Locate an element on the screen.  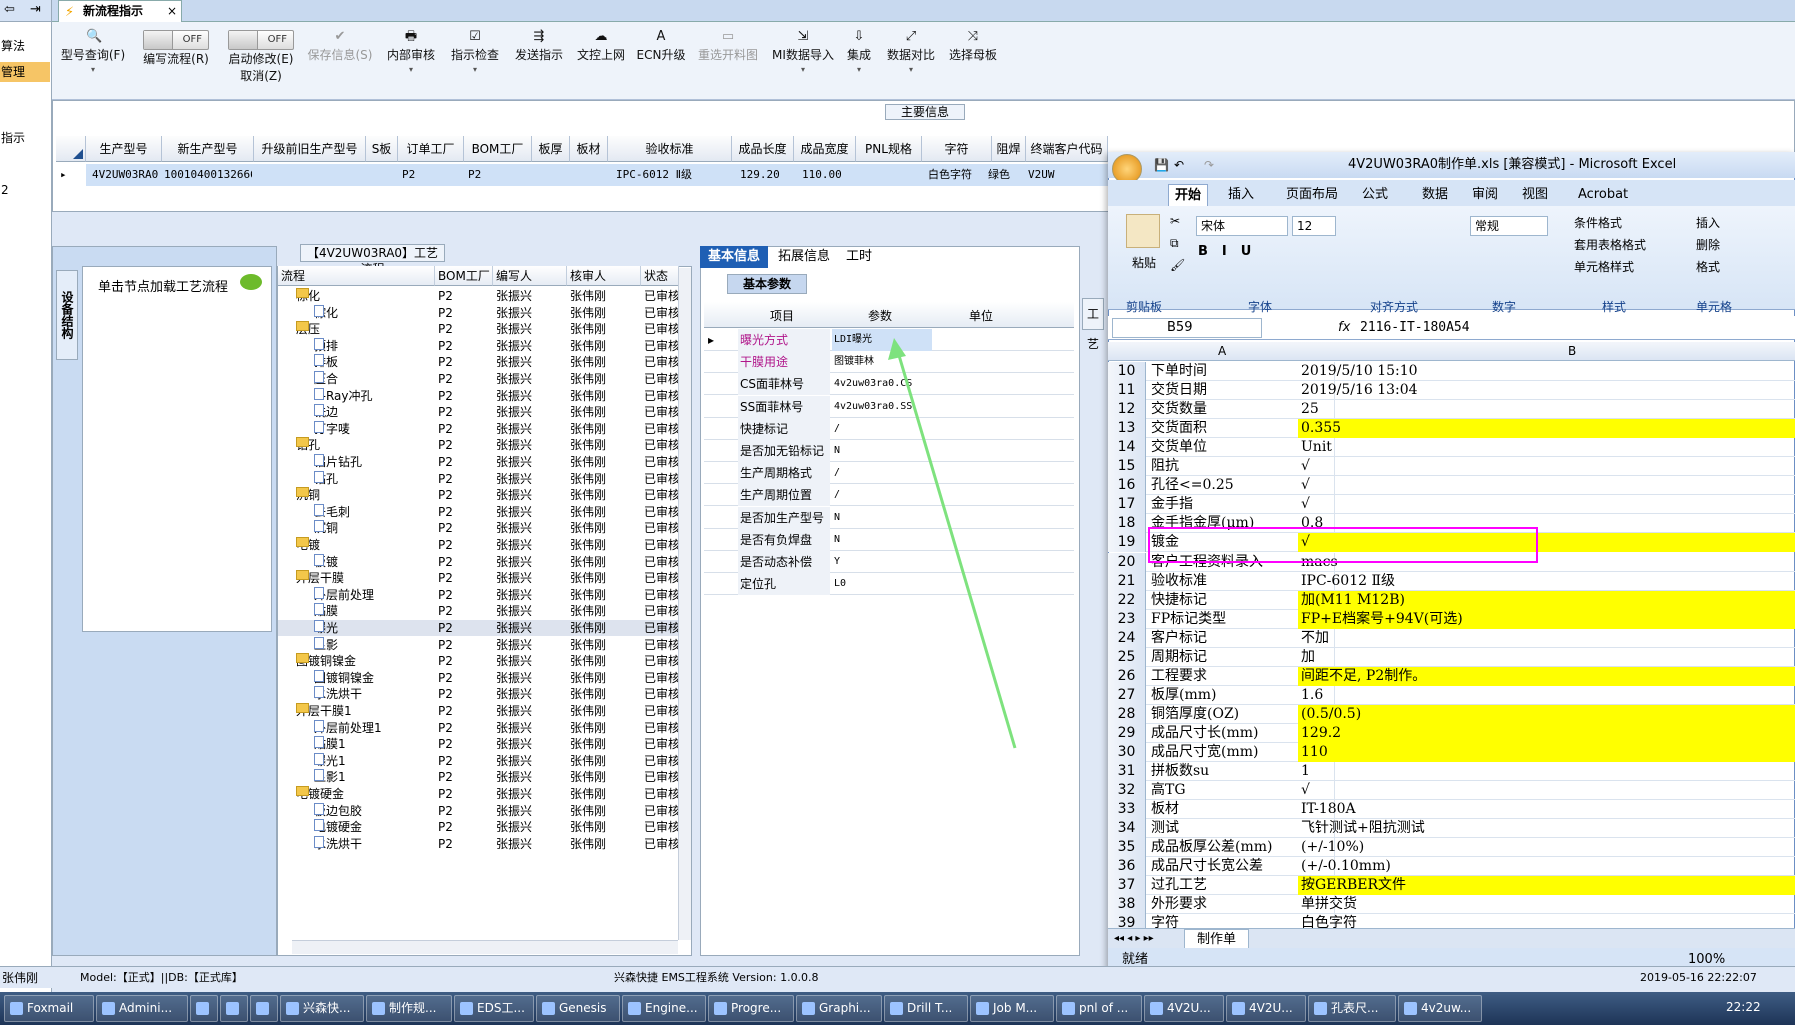
ribbon-tab: 数据 is located at coordinates (1435, 195).